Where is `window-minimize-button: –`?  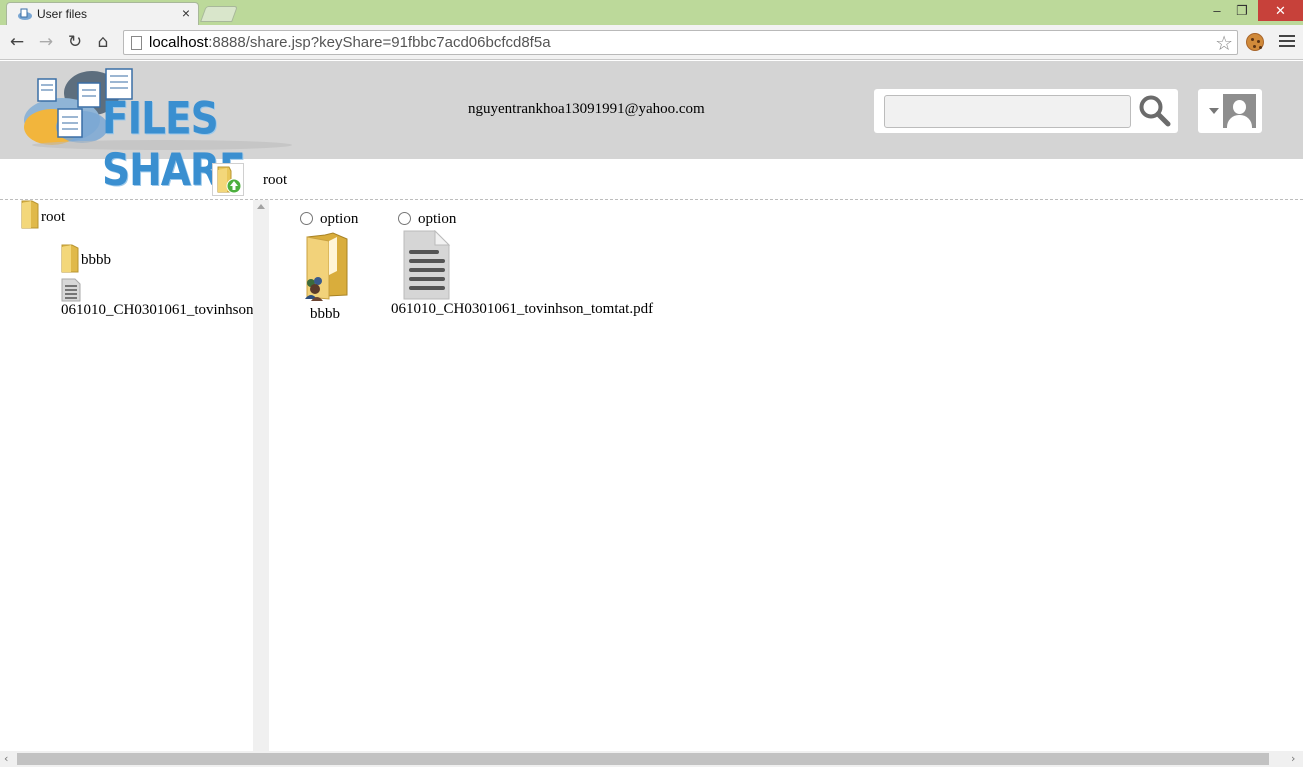
window-minimize-button: – is located at coordinates (1217, 10).